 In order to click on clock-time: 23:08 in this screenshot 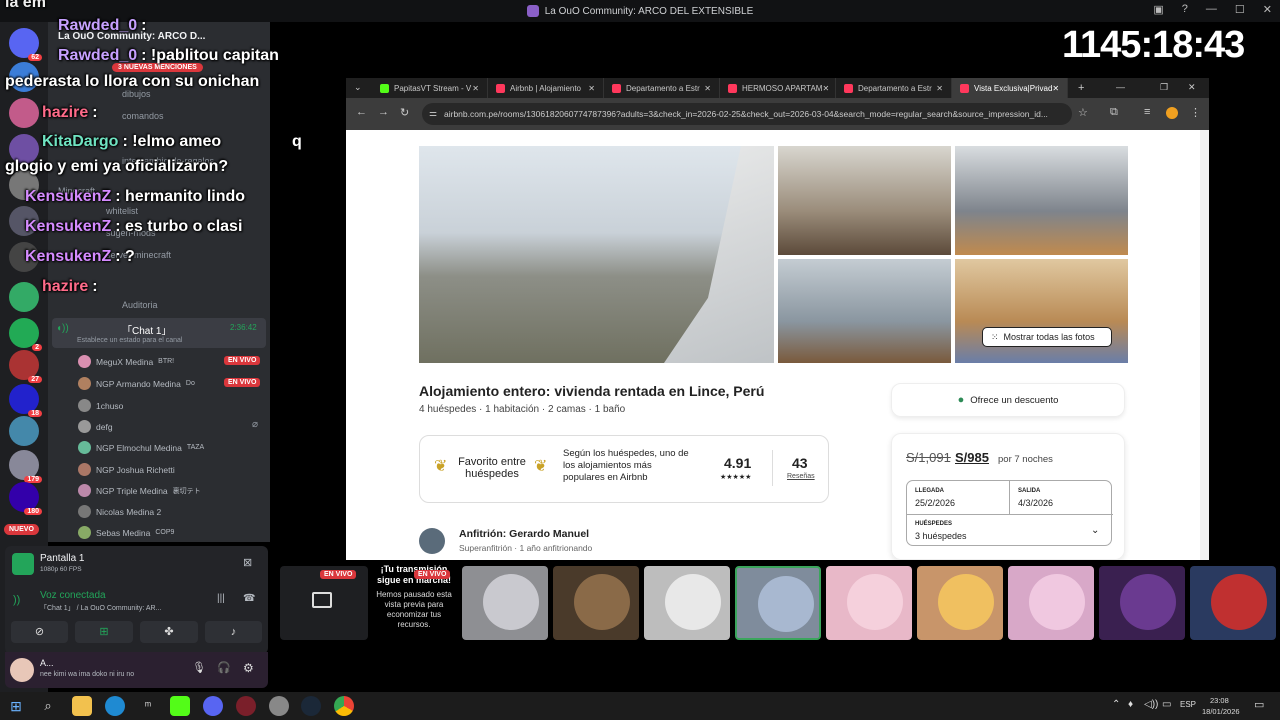, I will do `click(1219, 700)`.